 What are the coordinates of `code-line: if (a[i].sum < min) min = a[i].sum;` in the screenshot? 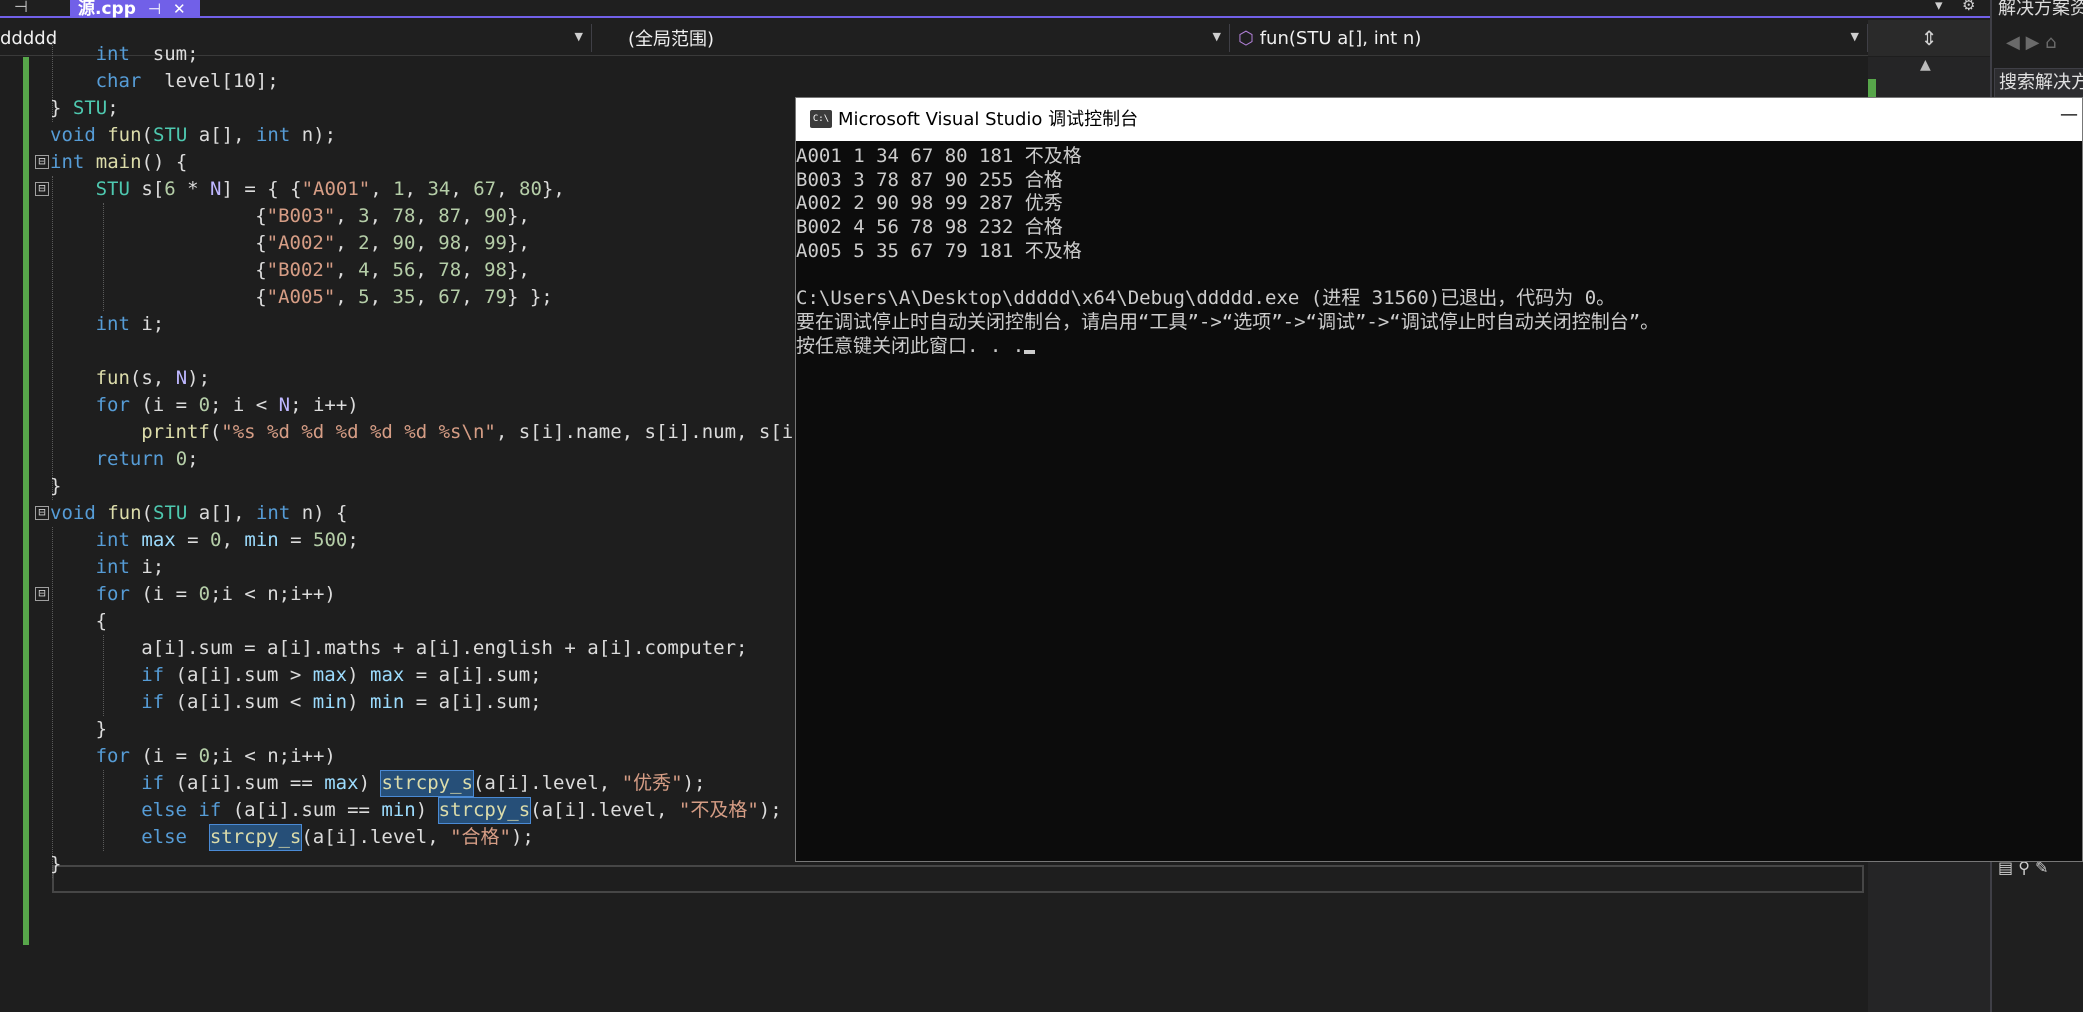 It's located at (341, 702).